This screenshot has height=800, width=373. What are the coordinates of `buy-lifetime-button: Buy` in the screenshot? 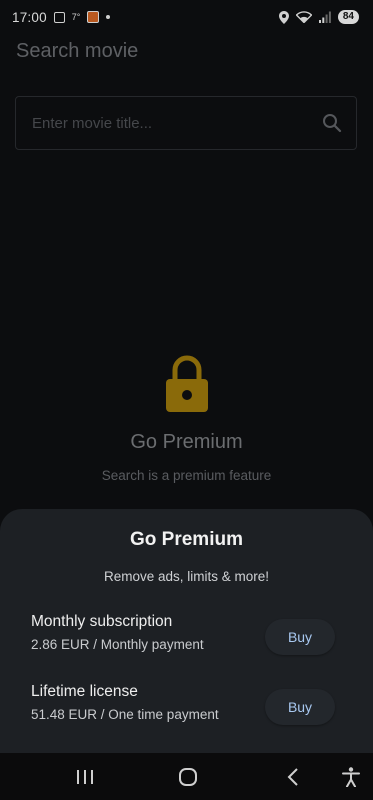 It's located at (300, 707).